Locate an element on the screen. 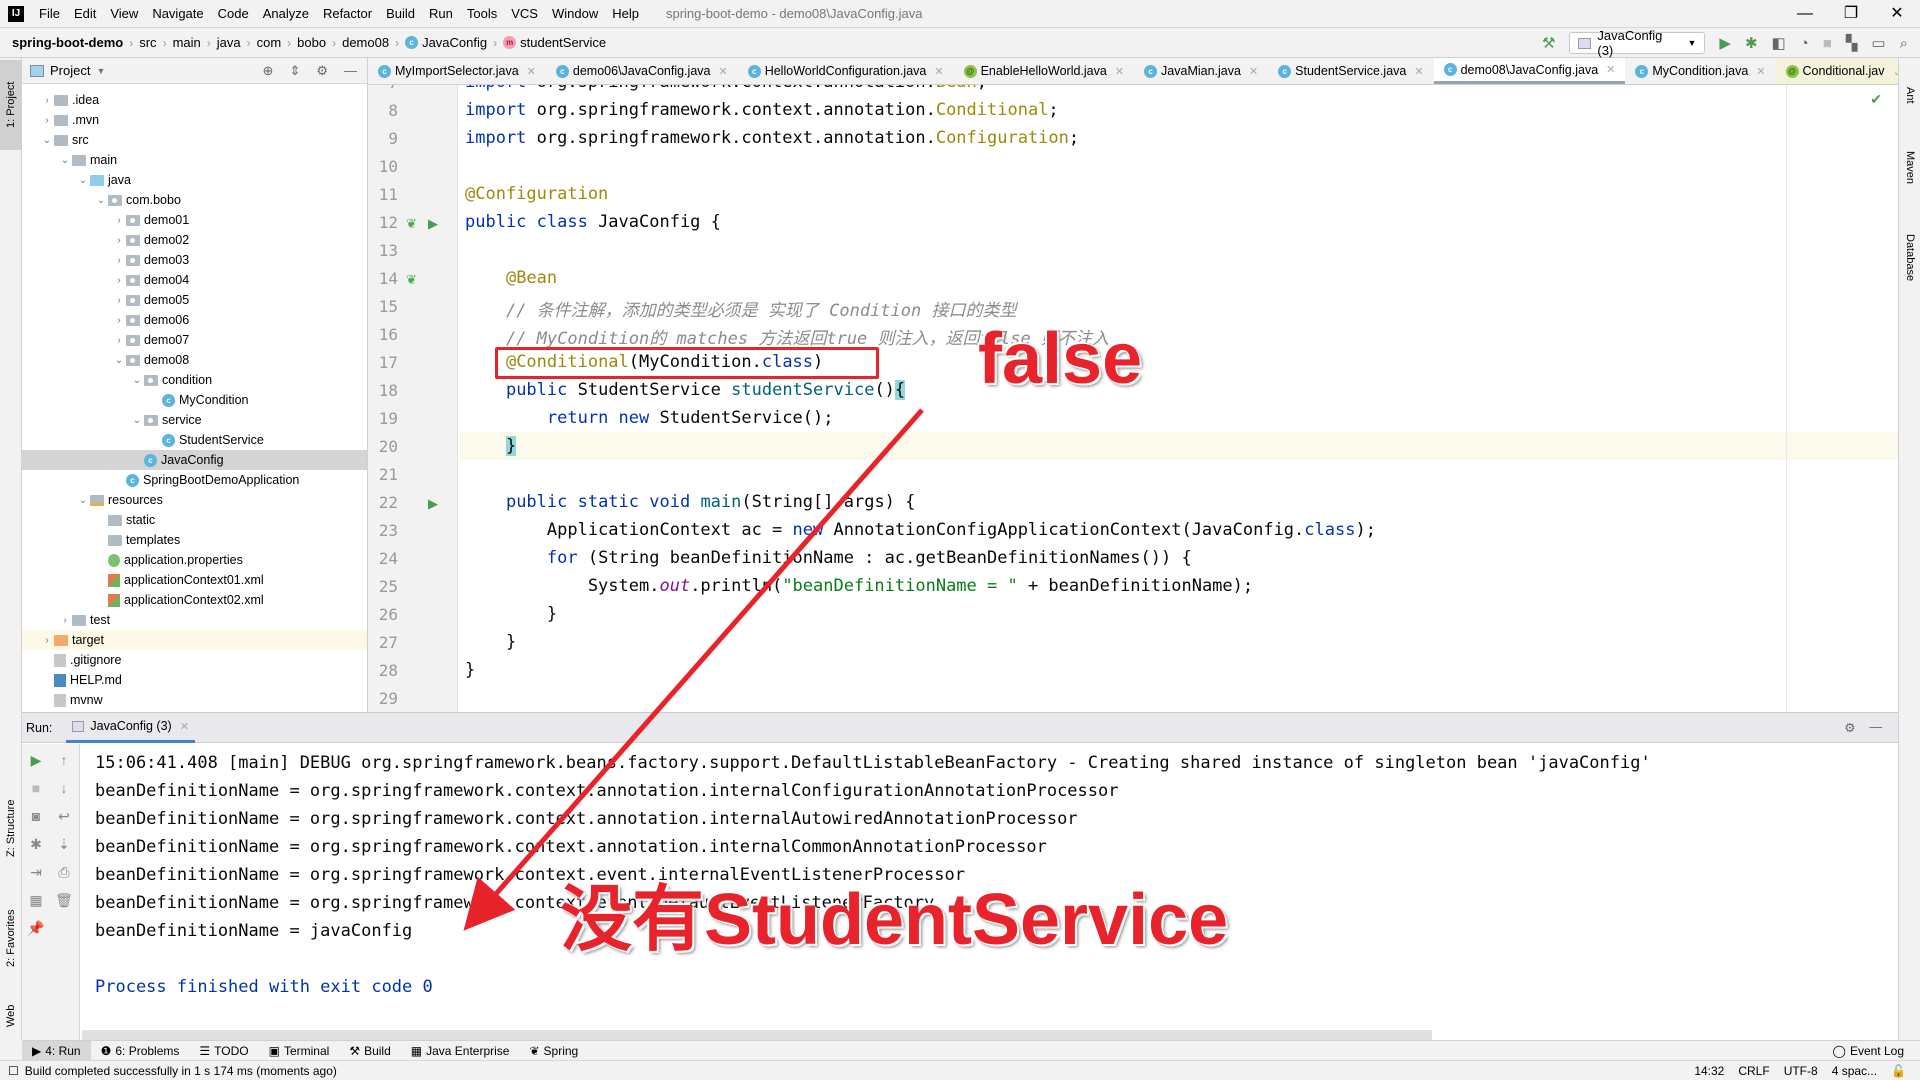 The image size is (1920, 1080). menu-edit: Edit is located at coordinates (85, 13).